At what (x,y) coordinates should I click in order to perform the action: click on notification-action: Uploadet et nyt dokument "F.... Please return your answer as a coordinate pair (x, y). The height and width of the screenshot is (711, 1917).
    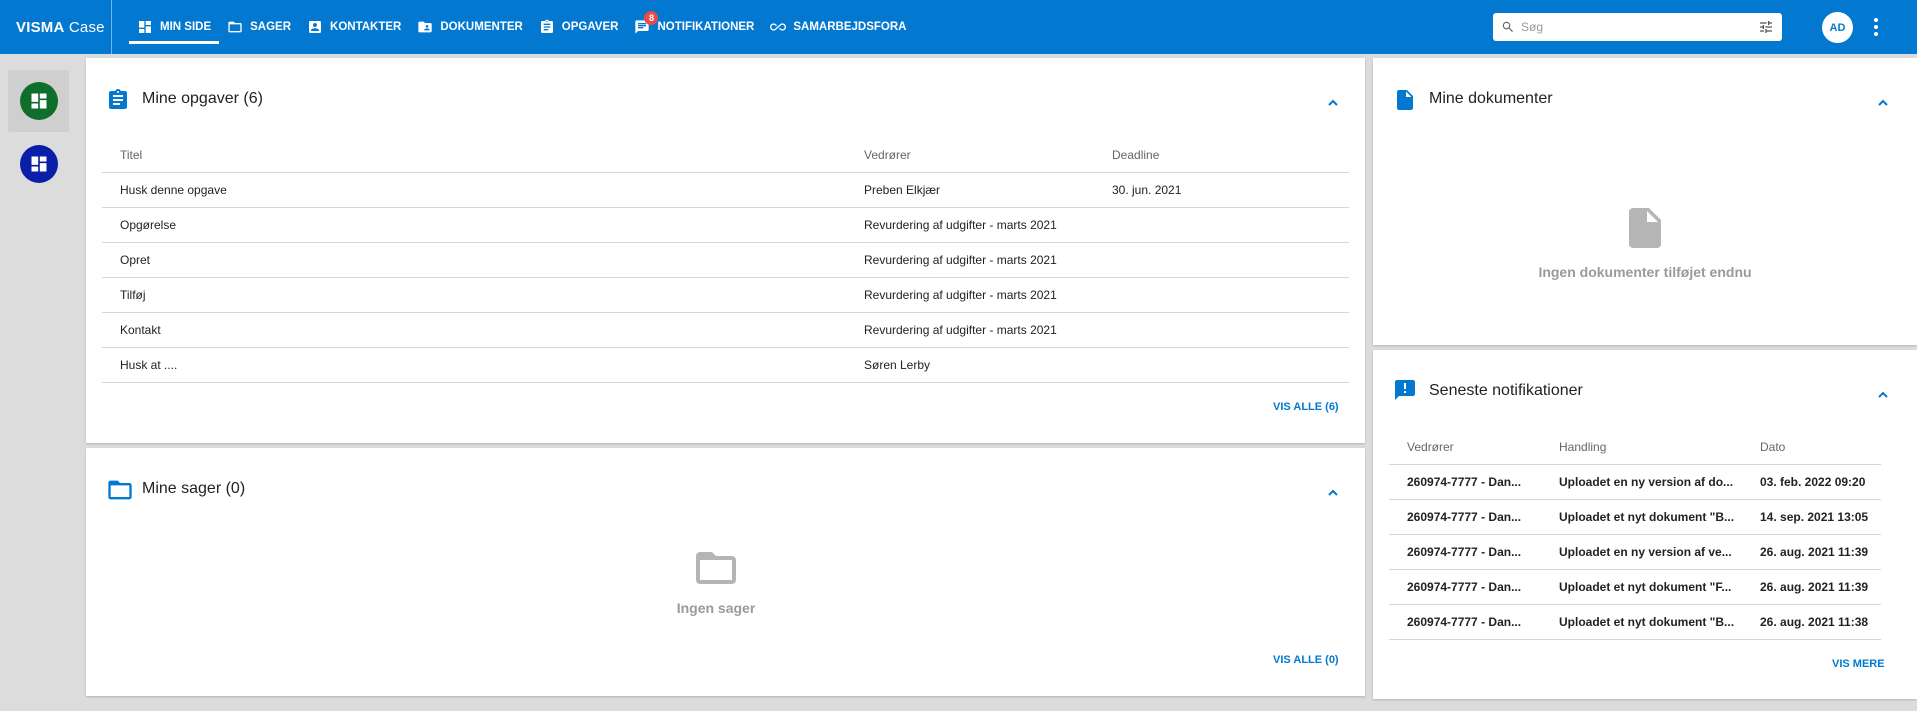
    Looking at the image, I should click on (1641, 587).